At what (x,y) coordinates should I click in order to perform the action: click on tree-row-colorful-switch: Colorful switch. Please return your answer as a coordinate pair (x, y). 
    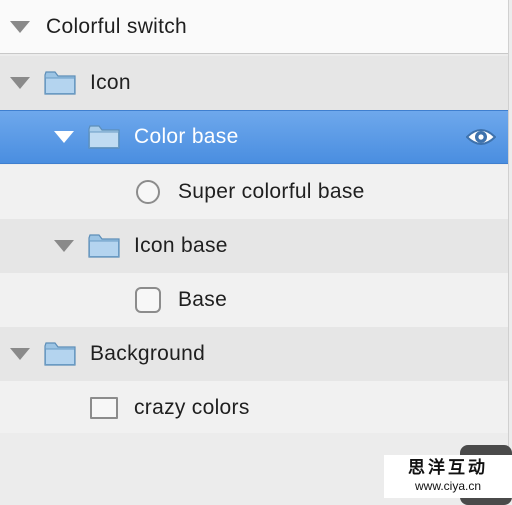
    Looking at the image, I should click on (254, 27).